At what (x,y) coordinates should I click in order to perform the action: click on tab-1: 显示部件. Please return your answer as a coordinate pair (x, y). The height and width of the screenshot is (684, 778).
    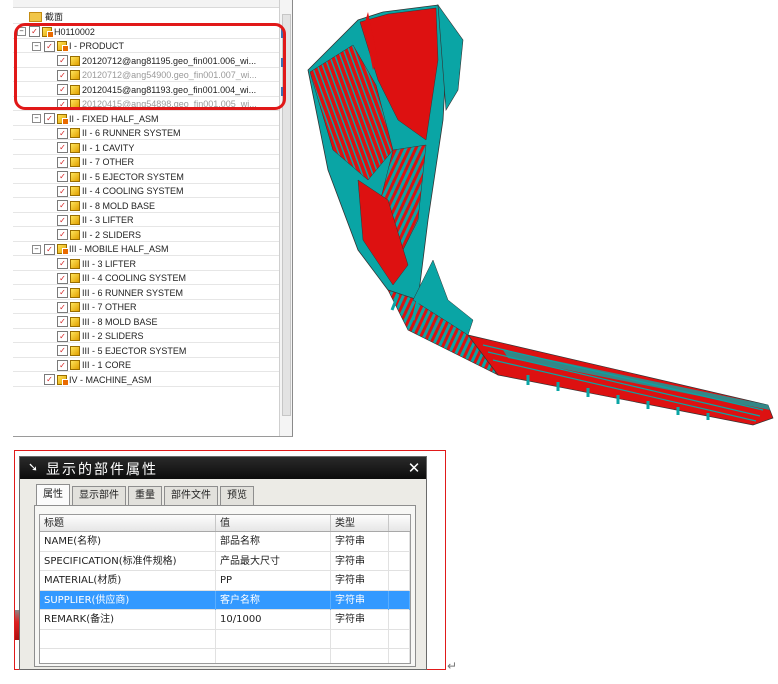
    Looking at the image, I should click on (99, 495).